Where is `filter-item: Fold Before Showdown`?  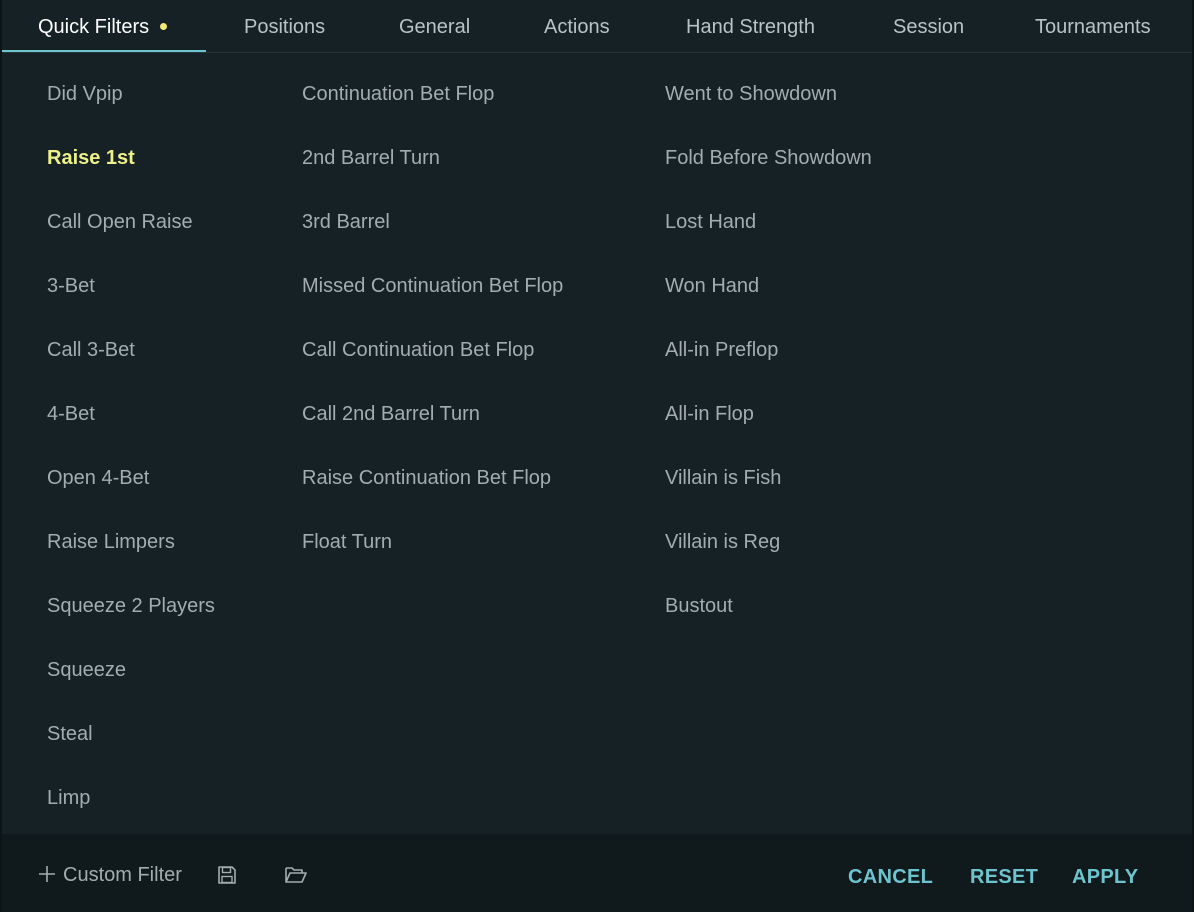 filter-item: Fold Before Showdown is located at coordinates (768, 160).